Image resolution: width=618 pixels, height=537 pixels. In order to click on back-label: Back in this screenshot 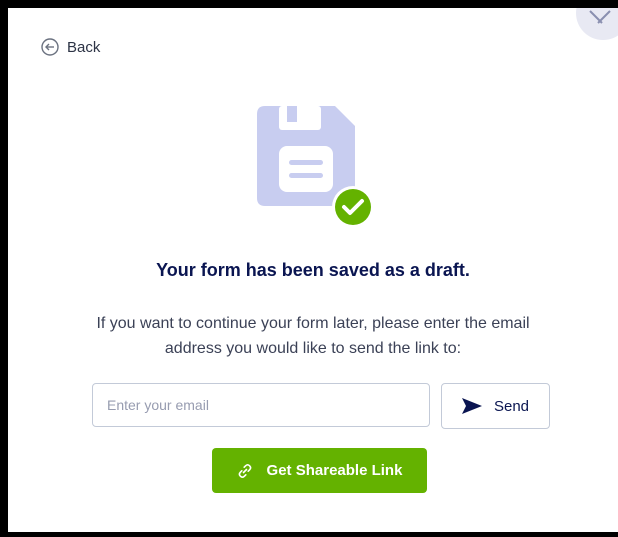, I will do `click(84, 47)`.